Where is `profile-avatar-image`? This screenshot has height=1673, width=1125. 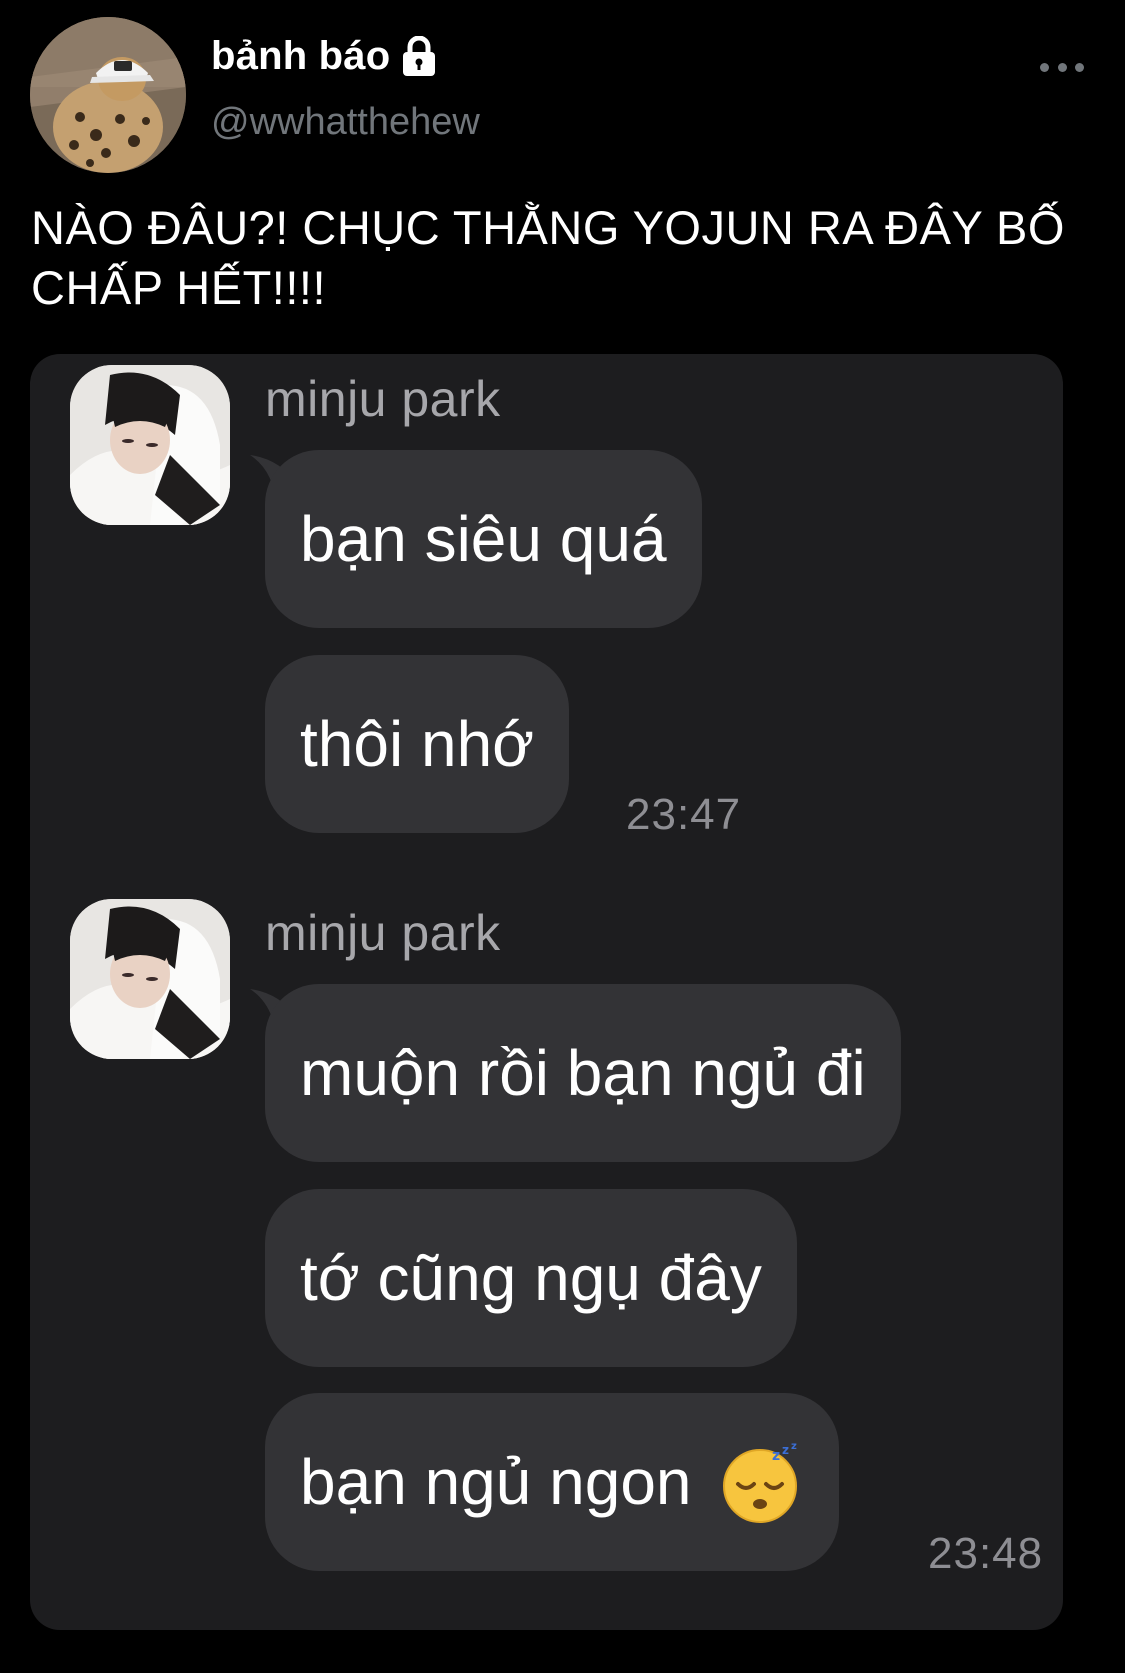
profile-avatar-image is located at coordinates (108, 95).